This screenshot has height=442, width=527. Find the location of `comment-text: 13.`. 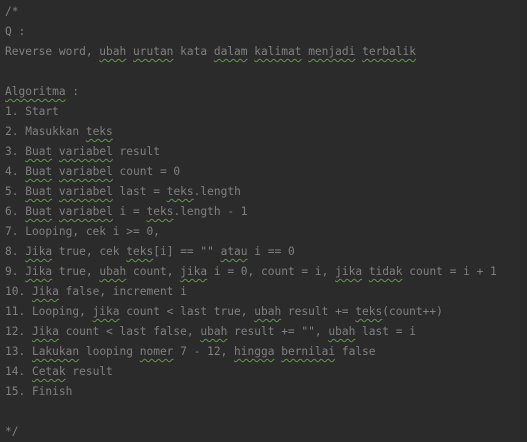

comment-text: 13. is located at coordinates (18, 351).